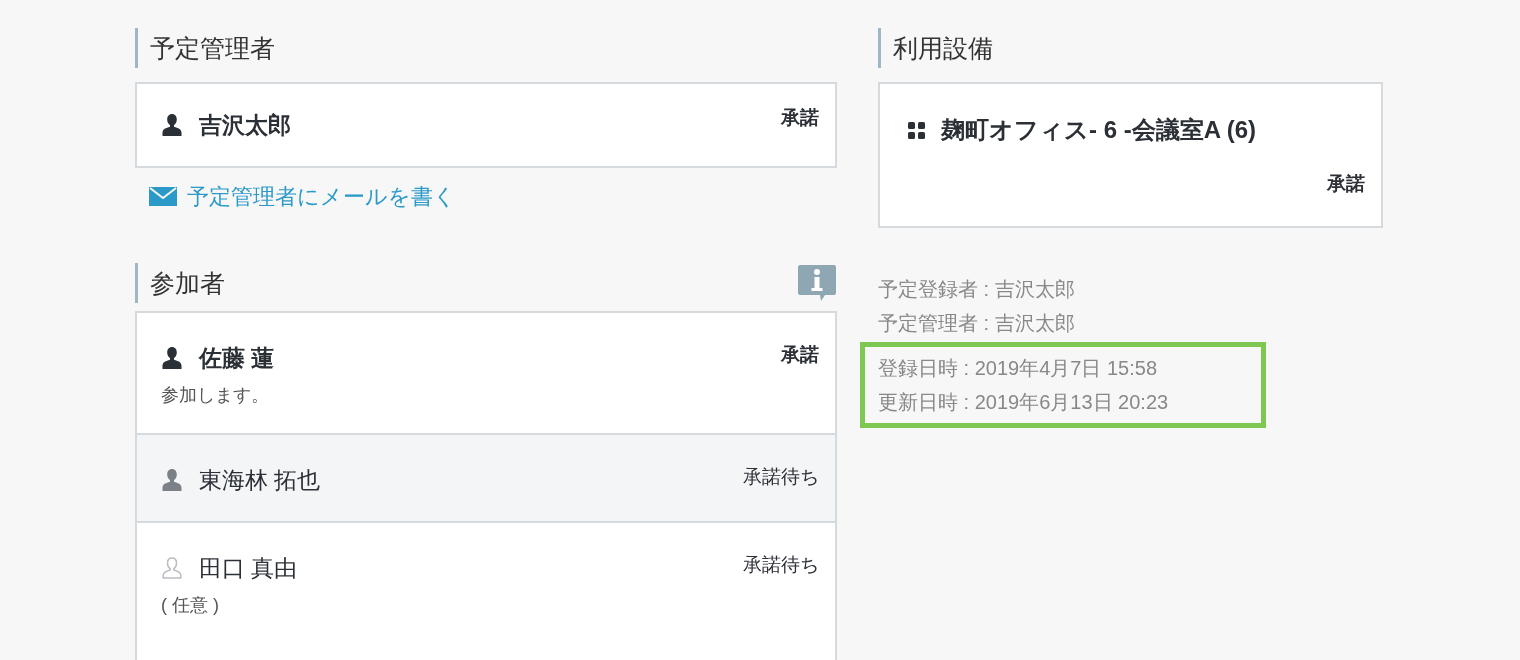  What do you see at coordinates (1099, 130) in the screenshot?
I see `facility-name: 麹町オフィス- 6 -会議室A (6)` at bounding box center [1099, 130].